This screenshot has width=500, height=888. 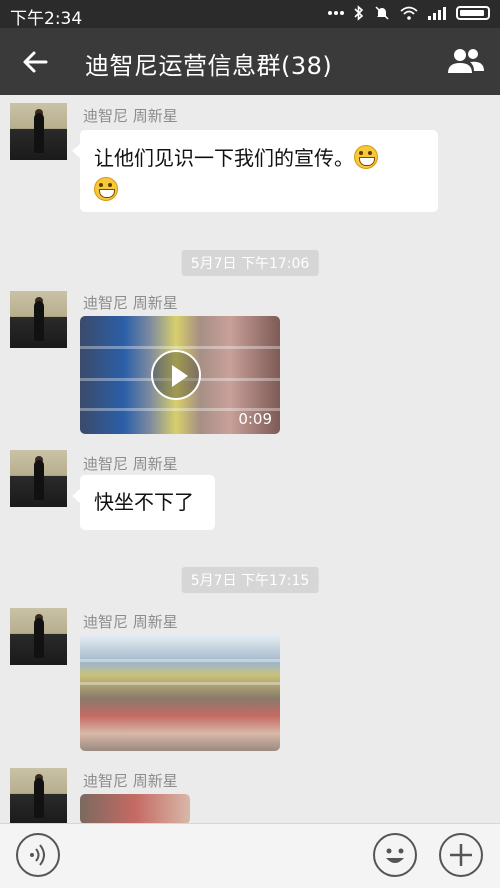 I want to click on arrow-left-icon, so click(x=35, y=62).